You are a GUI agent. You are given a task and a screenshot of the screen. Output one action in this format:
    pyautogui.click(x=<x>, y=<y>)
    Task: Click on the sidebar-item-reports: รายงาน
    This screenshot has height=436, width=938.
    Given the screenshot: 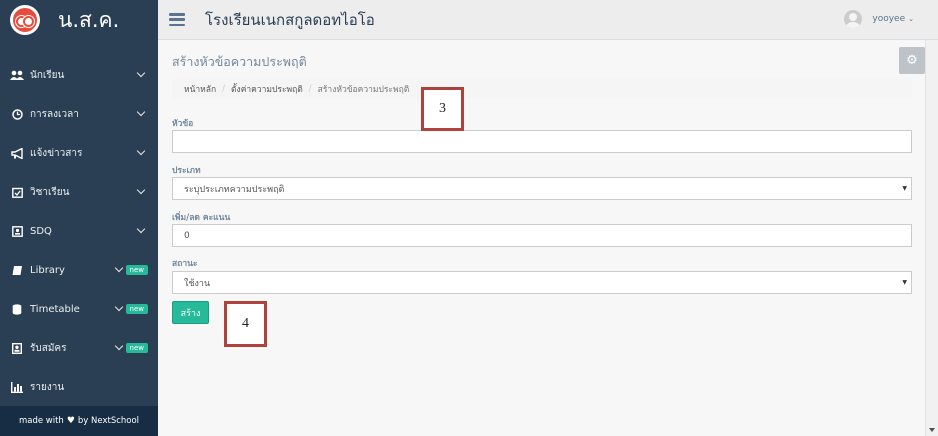 What is the action you would take?
    pyautogui.click(x=79, y=387)
    